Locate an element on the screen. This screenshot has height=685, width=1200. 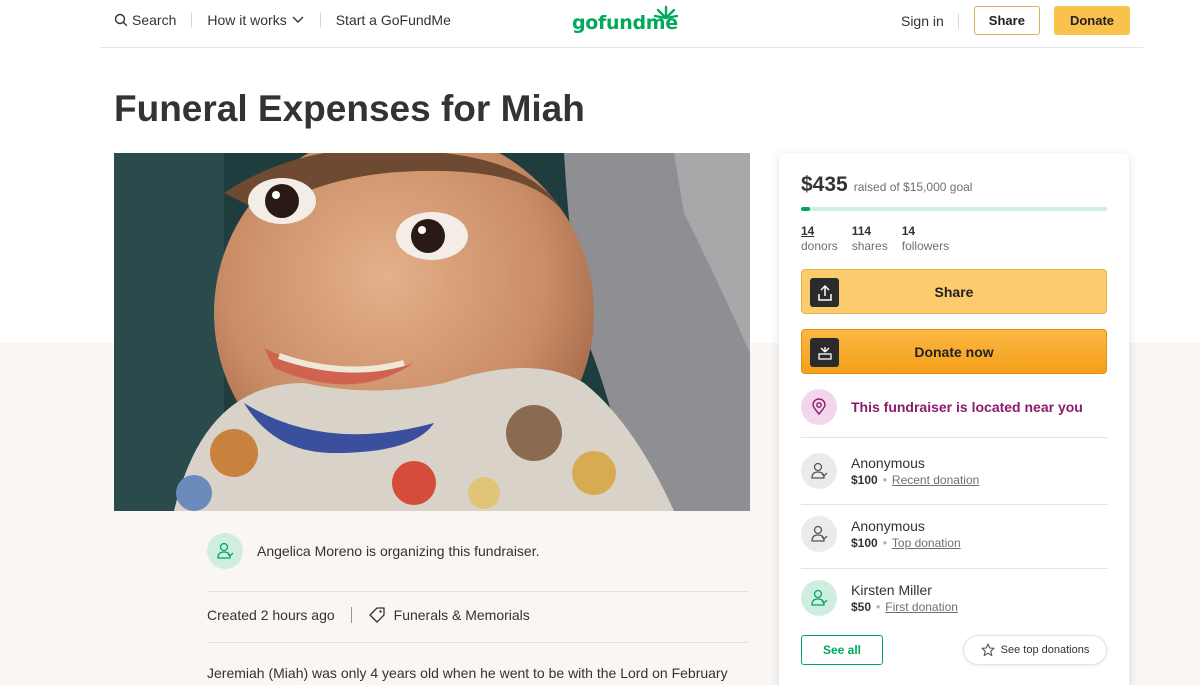
stat-followers: 14 followers is located at coordinates (925, 239).